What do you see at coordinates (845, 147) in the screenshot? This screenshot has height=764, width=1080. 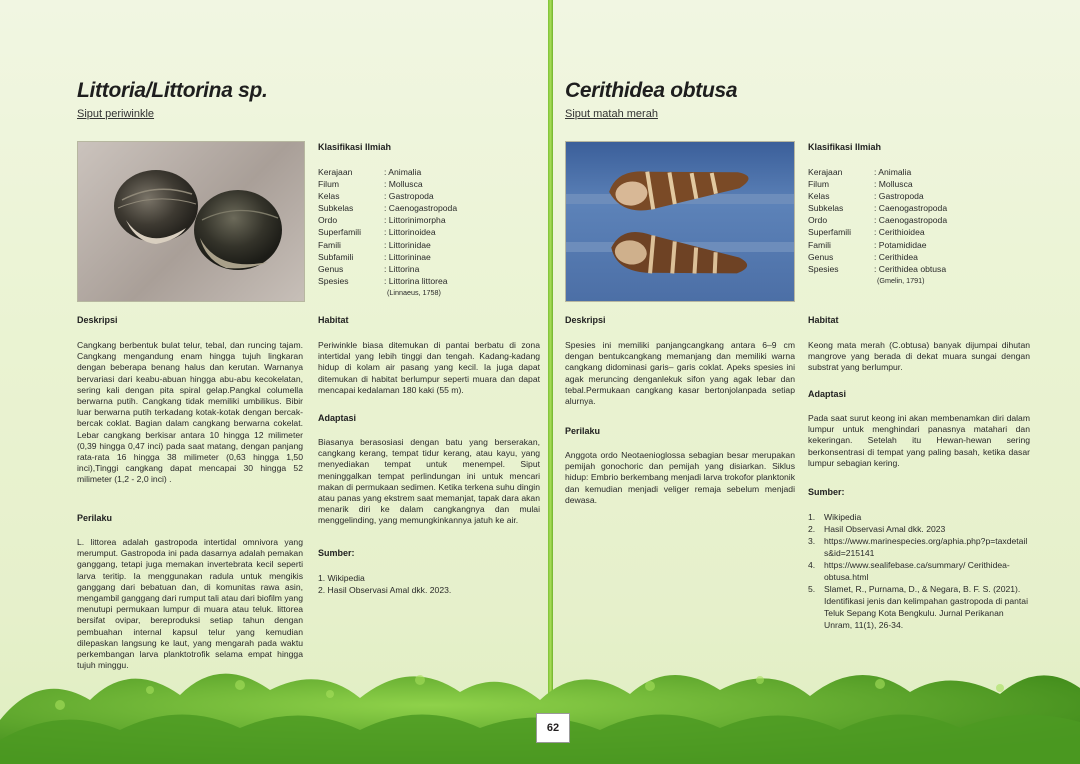 I see `klasifikasi-heading-right: Klasifikasi Ilmiah` at bounding box center [845, 147].